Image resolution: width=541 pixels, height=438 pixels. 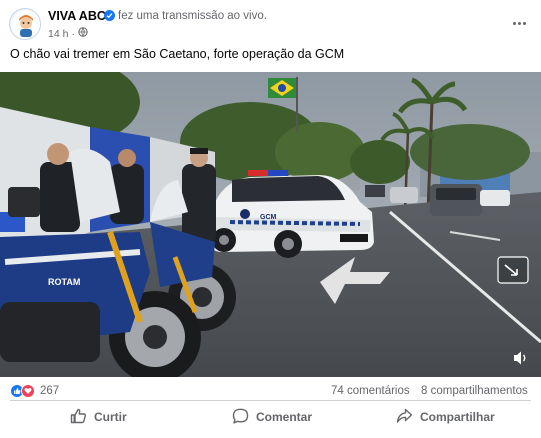 I want to click on post-timestamp: 14 h, so click(x=58, y=34).